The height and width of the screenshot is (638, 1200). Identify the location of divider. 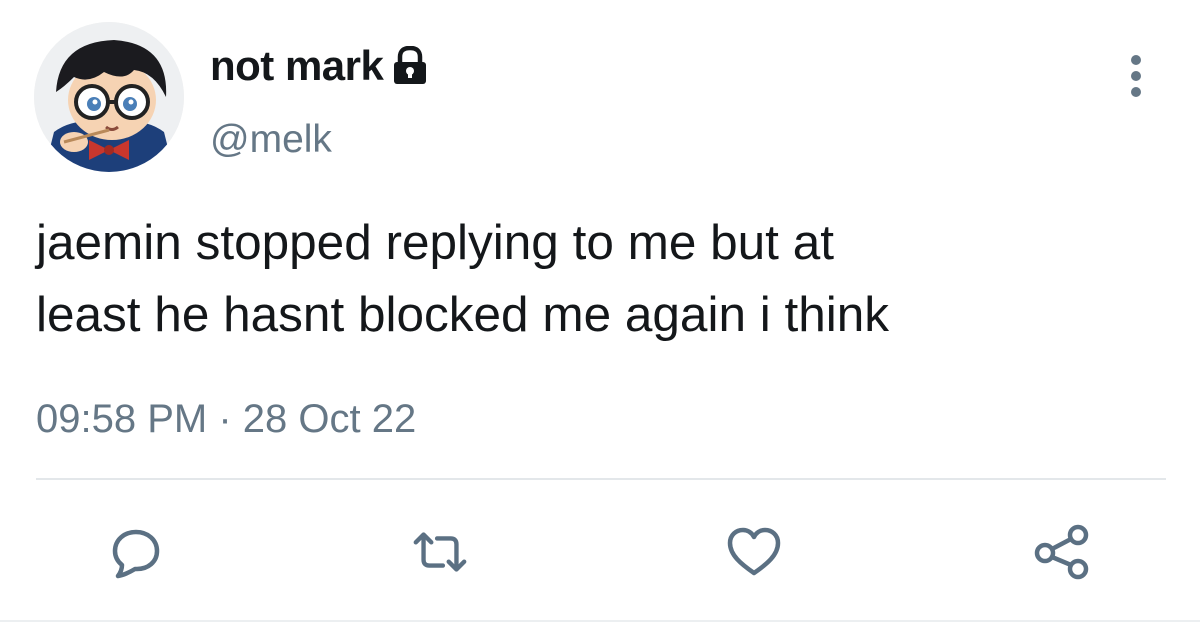
(601, 479).